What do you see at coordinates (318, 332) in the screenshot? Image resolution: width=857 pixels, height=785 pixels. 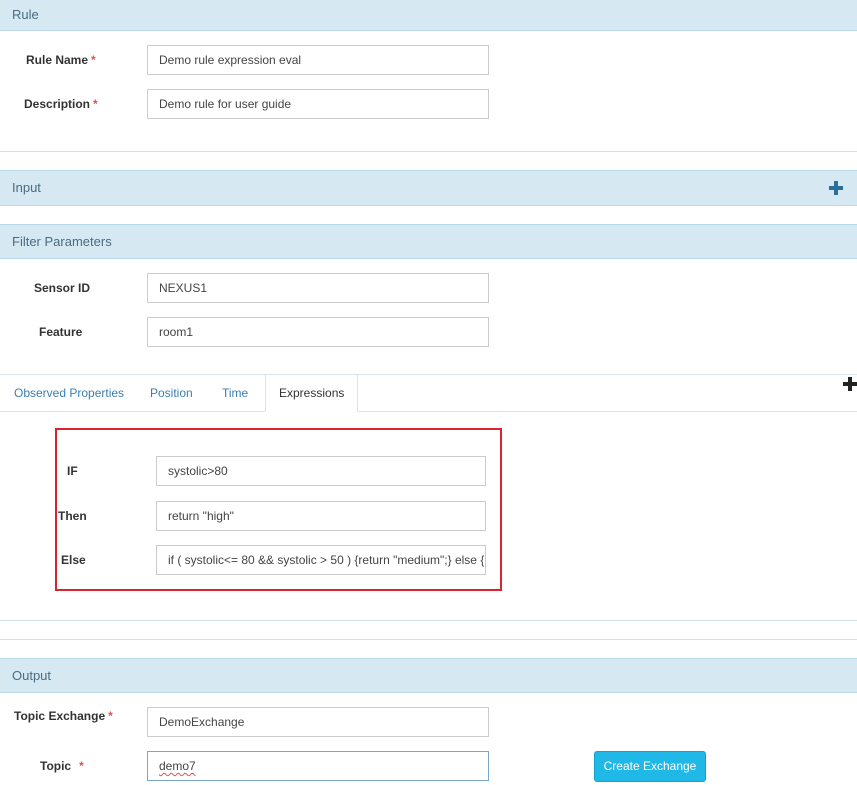 I see `feature-input: room1` at bounding box center [318, 332].